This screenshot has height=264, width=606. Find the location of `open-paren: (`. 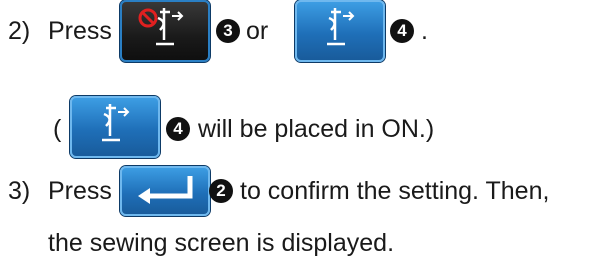

open-paren: ( is located at coordinates (57, 129).